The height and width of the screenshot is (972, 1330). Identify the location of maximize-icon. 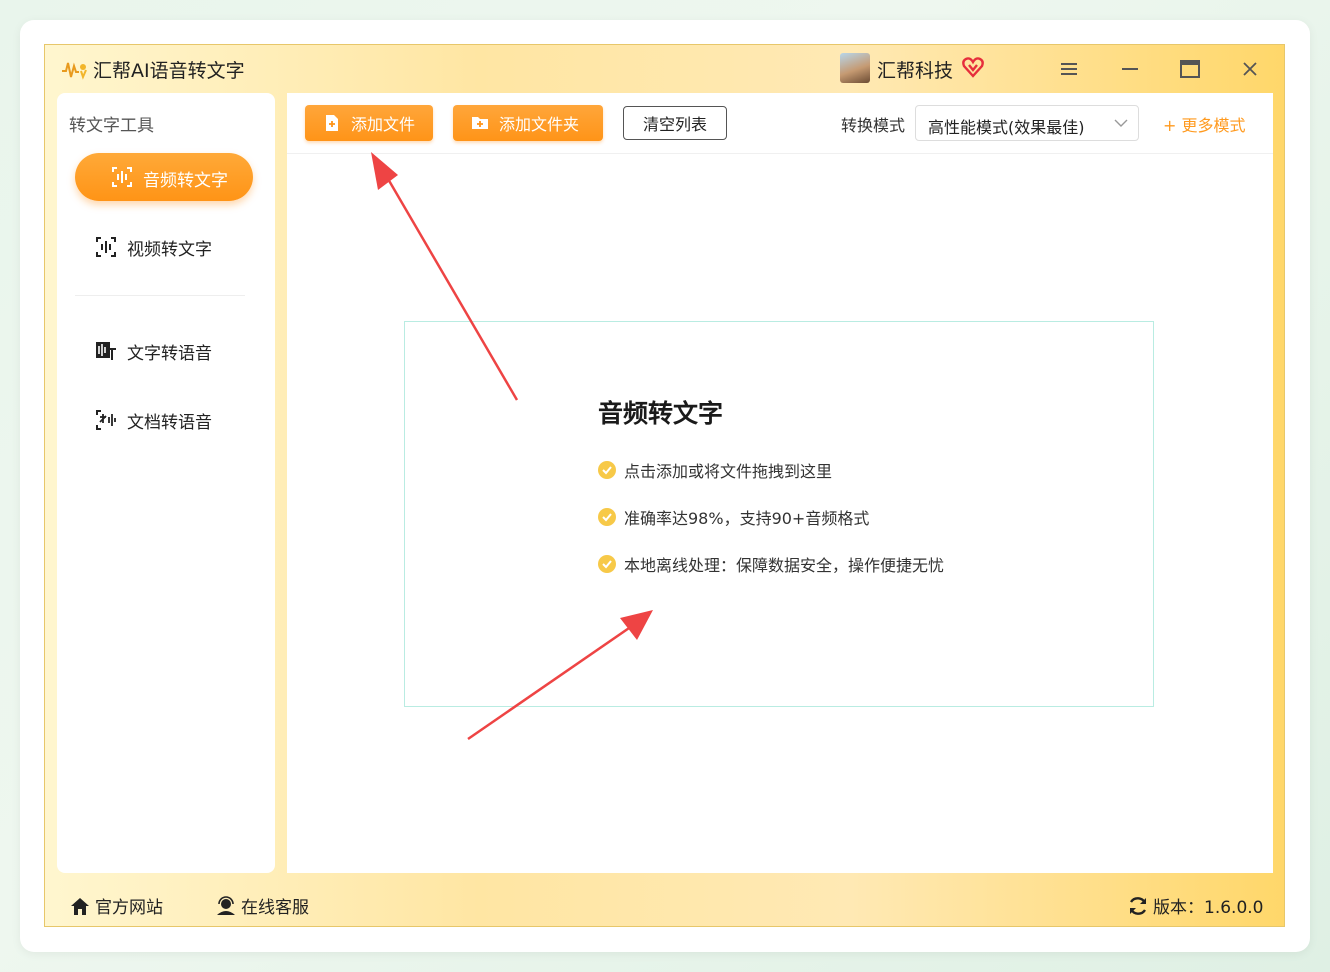
(1190, 69).